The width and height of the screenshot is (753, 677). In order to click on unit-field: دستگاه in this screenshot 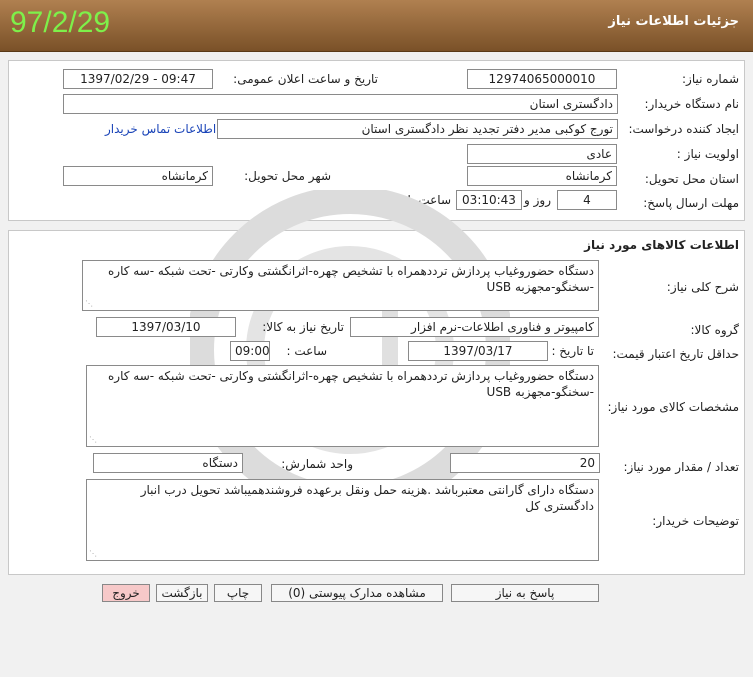, I will do `click(168, 463)`.